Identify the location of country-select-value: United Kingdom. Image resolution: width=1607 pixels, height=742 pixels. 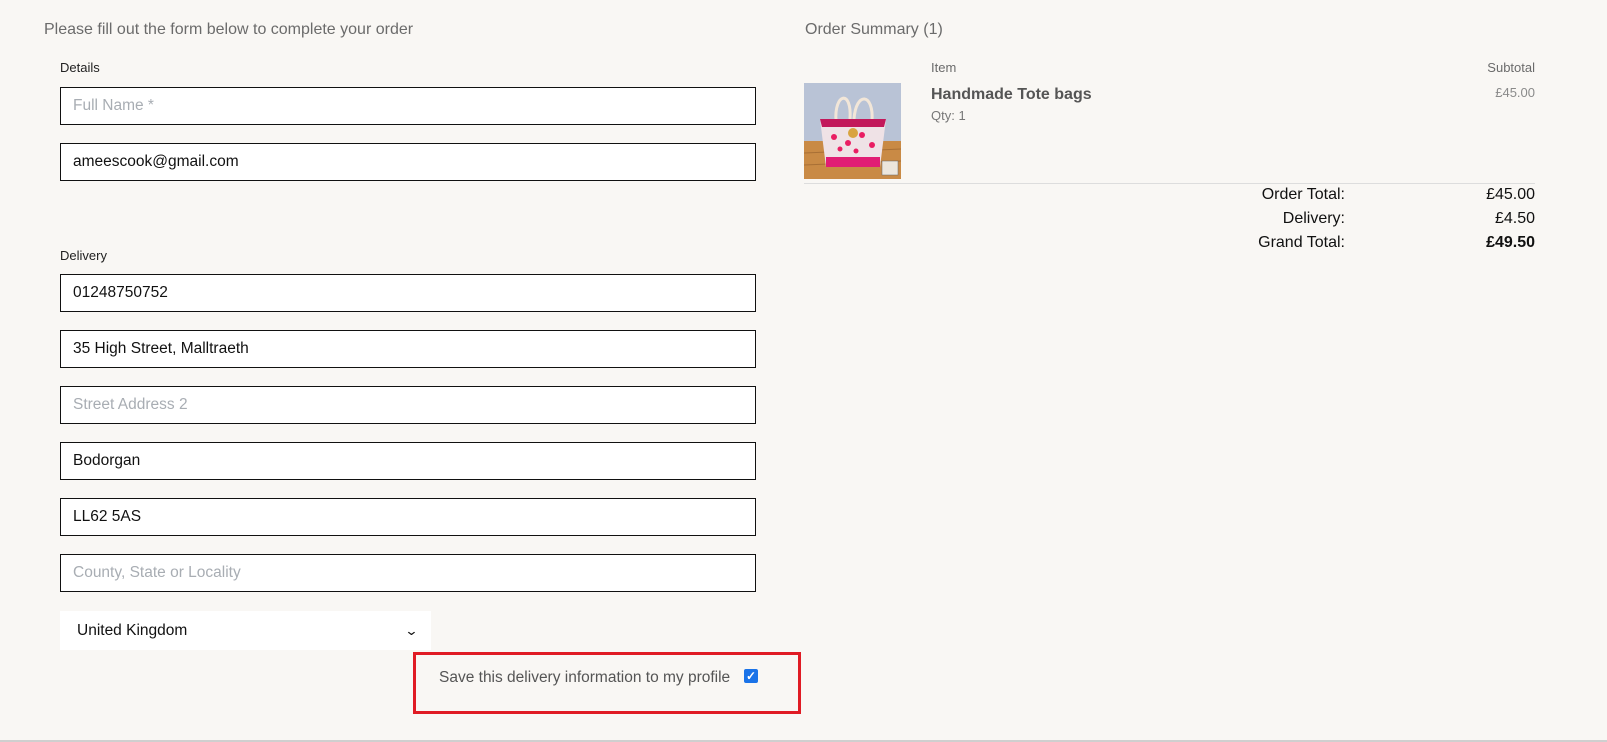
(132, 630).